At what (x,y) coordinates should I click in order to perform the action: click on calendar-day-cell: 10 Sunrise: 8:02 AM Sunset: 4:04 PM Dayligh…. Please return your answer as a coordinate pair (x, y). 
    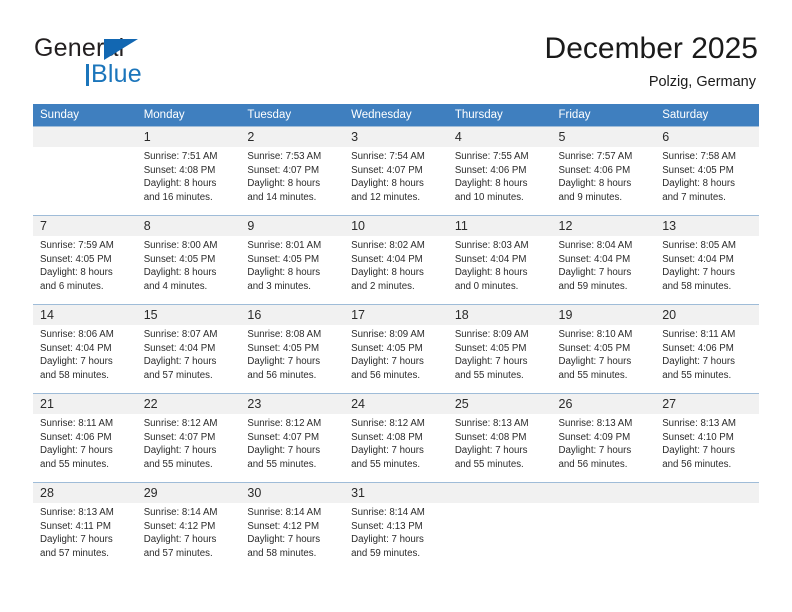
    Looking at the image, I should click on (396, 260).